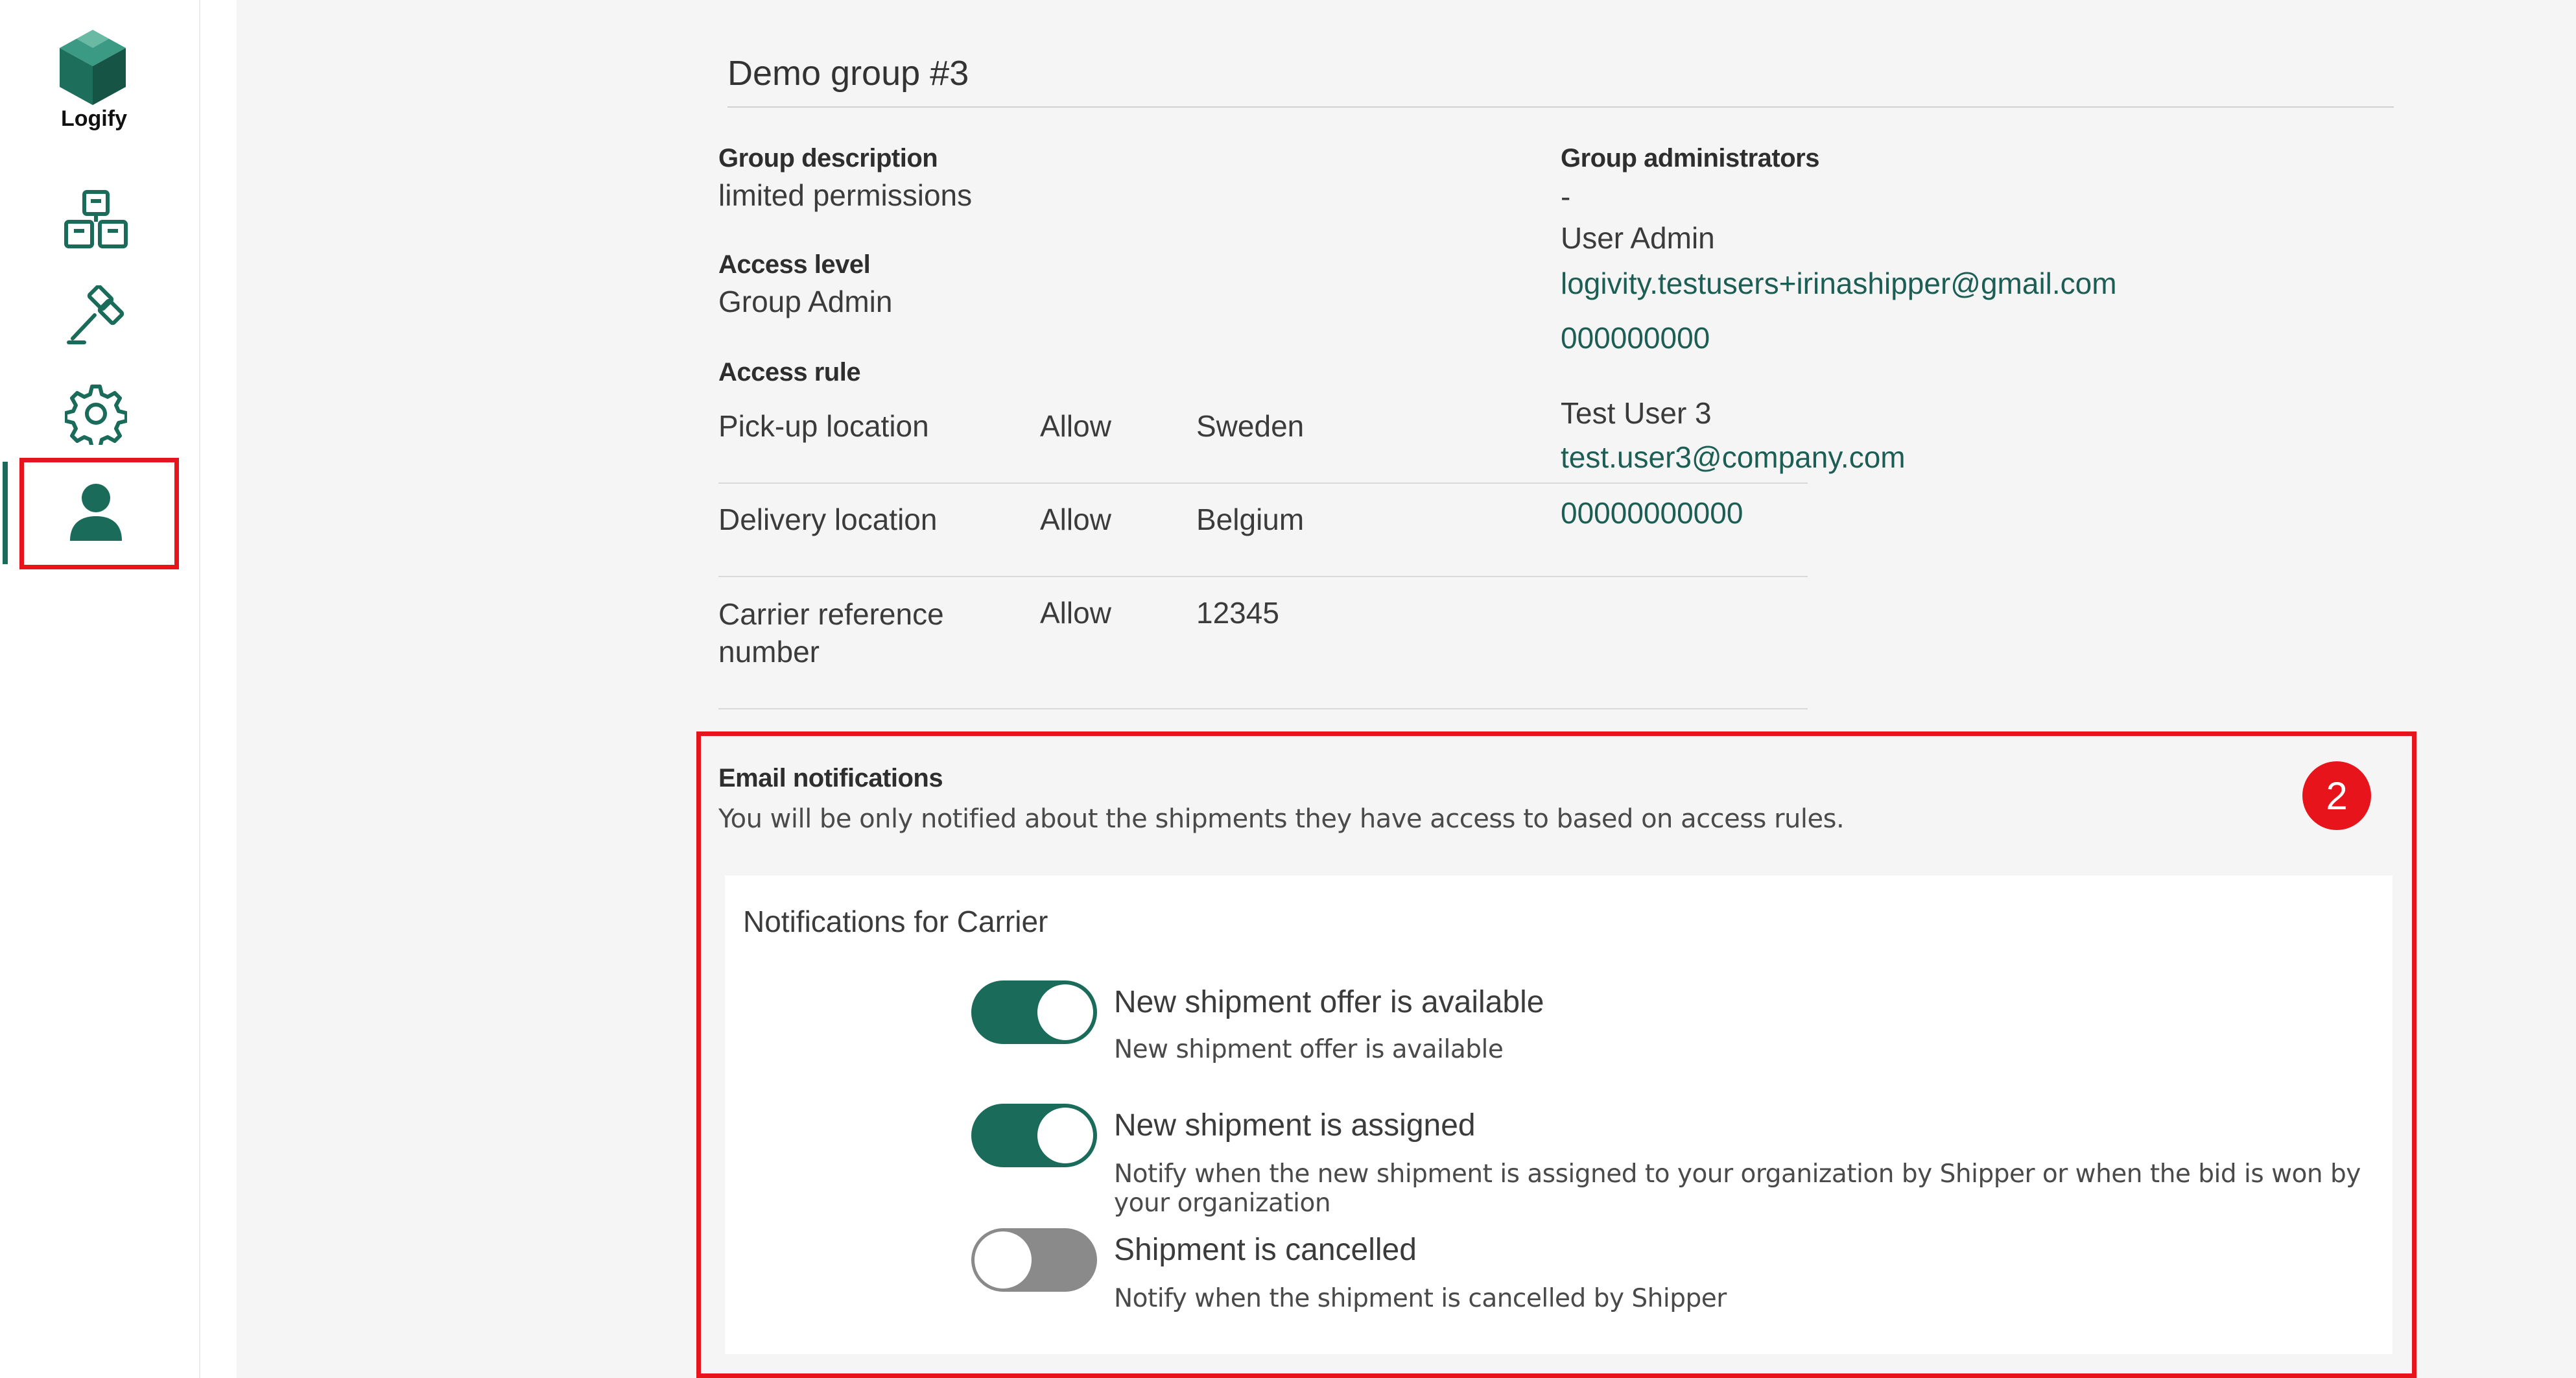 Image resolution: width=2576 pixels, height=1378 pixels. I want to click on notification-title: Shipment is cancelled, so click(1265, 1250).